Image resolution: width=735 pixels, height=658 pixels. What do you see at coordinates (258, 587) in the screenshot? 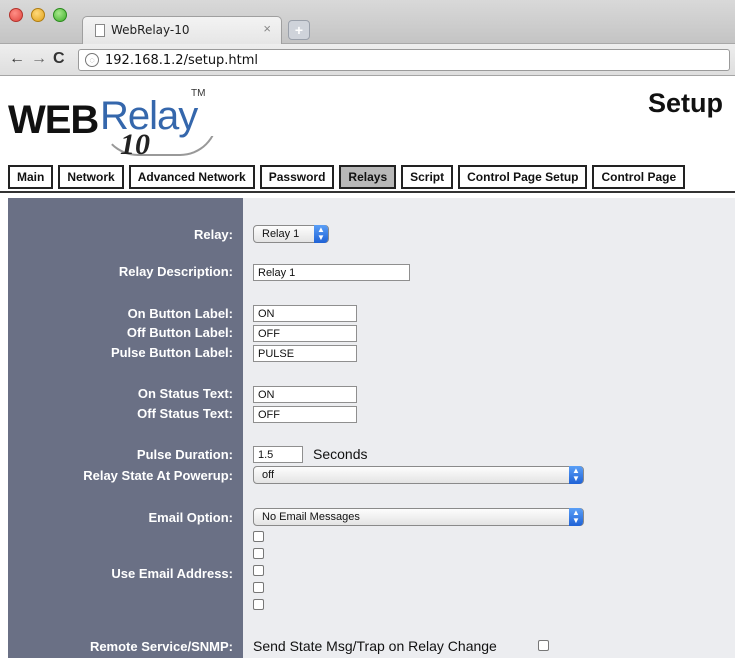
I see `email-address-4-checkbox` at bounding box center [258, 587].